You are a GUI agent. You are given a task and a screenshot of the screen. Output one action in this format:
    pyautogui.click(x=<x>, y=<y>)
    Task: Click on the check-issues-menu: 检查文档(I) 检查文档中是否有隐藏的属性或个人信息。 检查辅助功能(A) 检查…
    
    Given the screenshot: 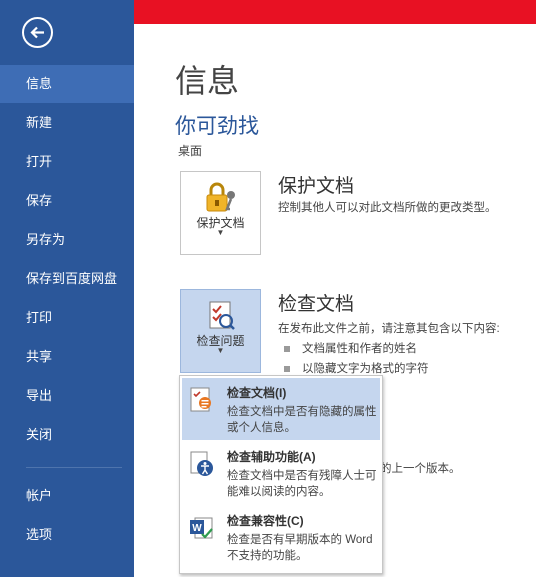 What is the action you would take?
    pyautogui.click(x=281, y=474)
    